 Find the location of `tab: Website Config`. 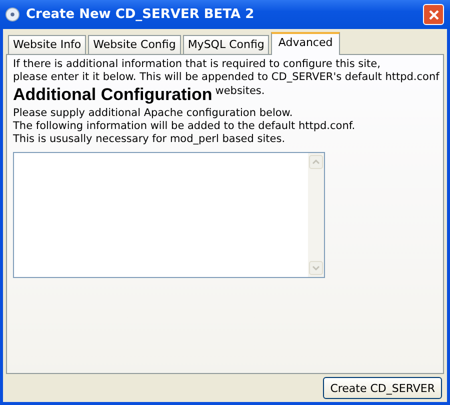

tab: Website Config is located at coordinates (134, 44).